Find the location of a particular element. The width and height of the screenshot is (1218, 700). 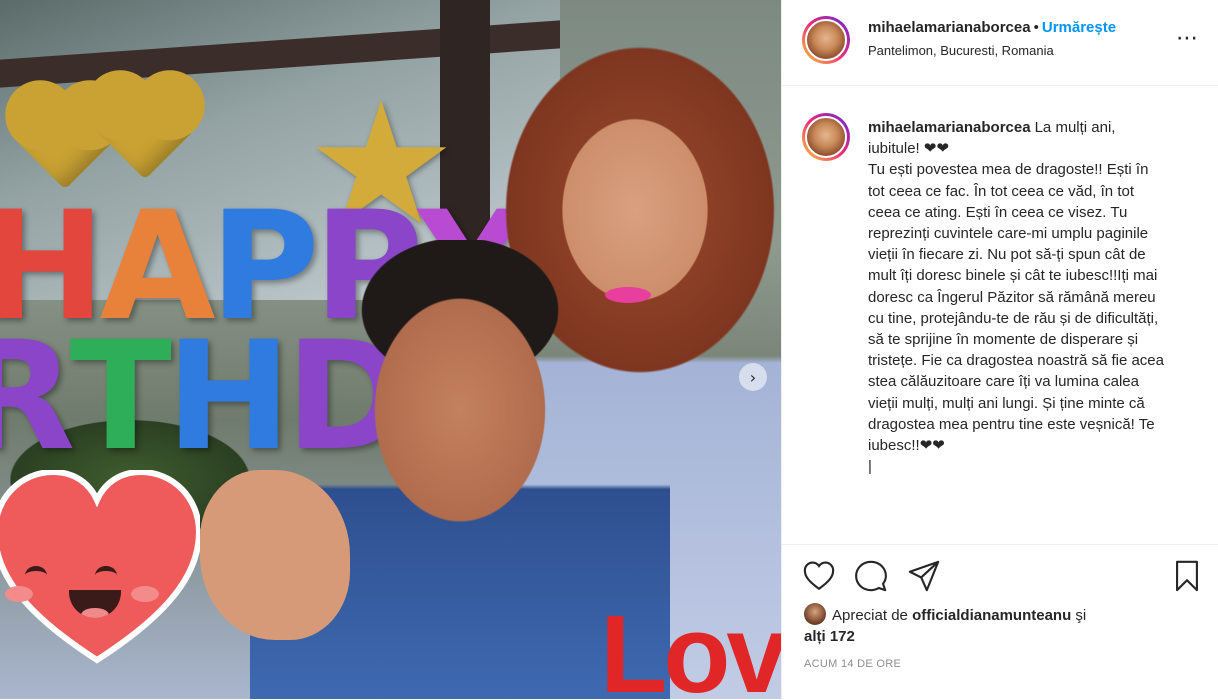

smiling-heart-sticker is located at coordinates (101, 569).